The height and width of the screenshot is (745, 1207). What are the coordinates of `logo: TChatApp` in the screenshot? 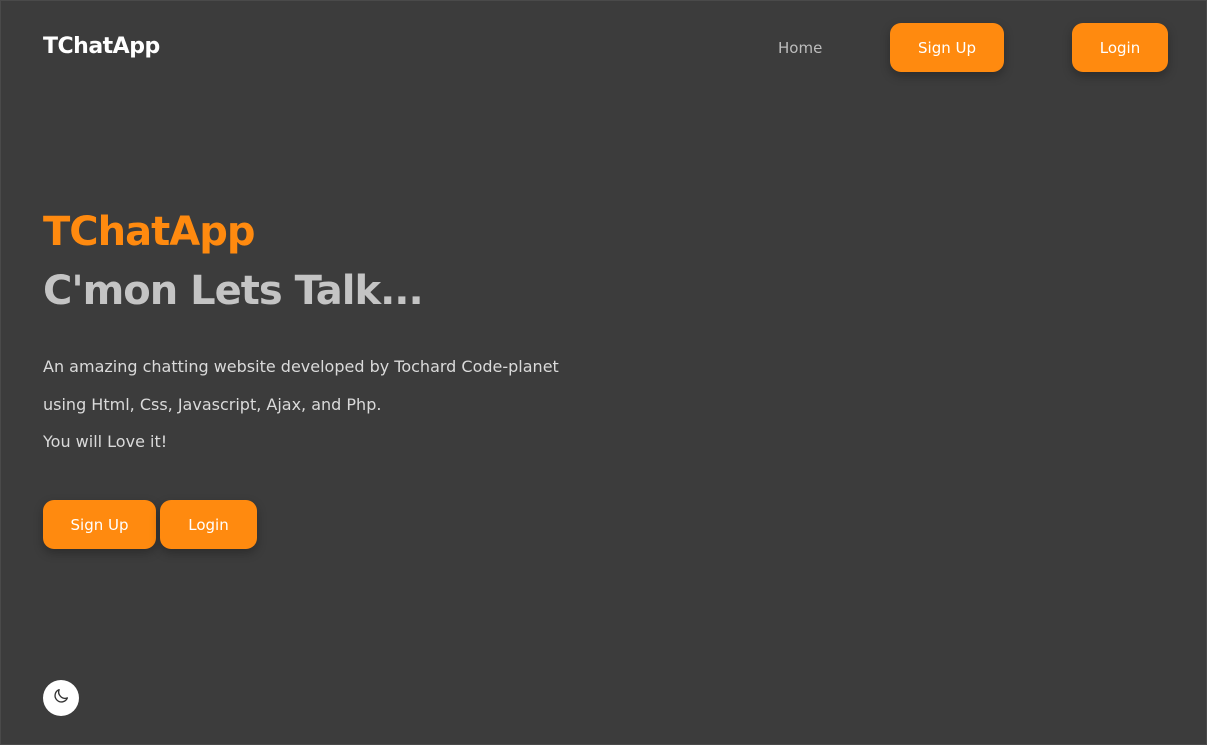 It's located at (101, 47).